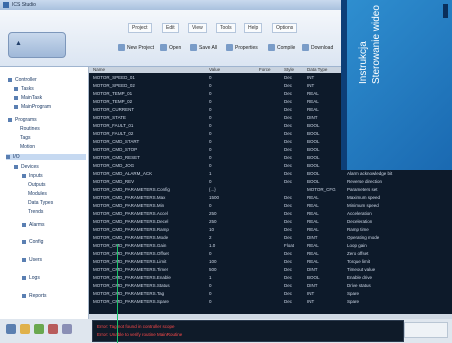 This screenshot has height=343, width=452. I want to click on tree-label: Trends, so click(36, 212).